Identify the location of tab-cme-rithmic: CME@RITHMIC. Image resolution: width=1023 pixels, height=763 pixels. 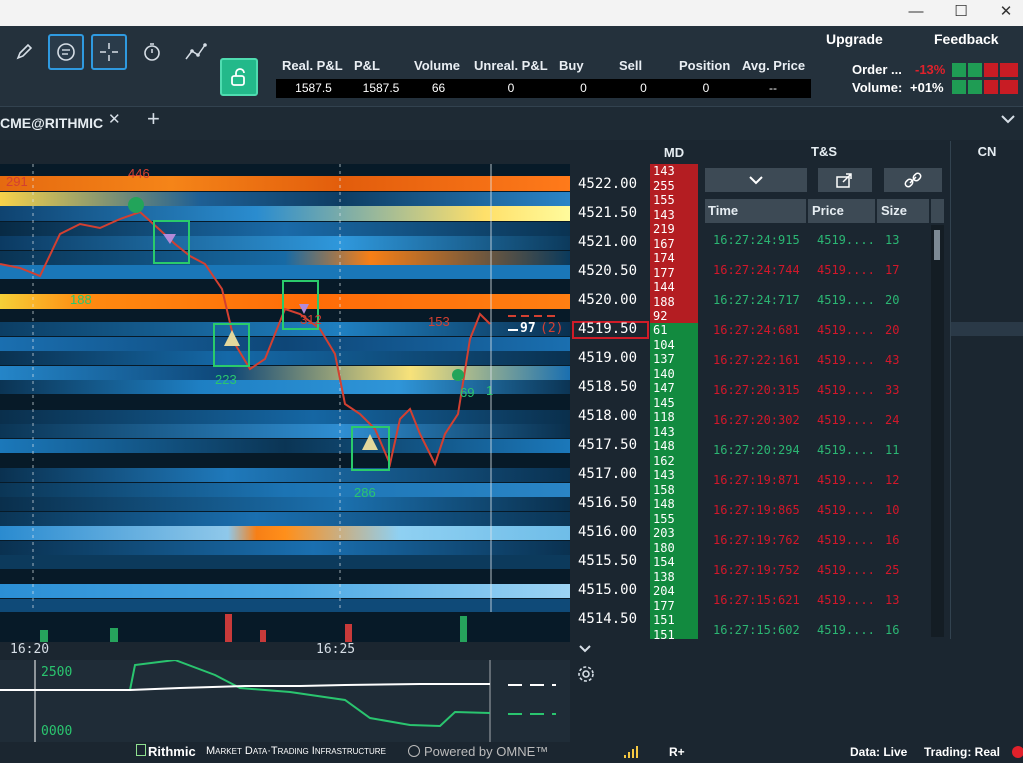
(51, 123).